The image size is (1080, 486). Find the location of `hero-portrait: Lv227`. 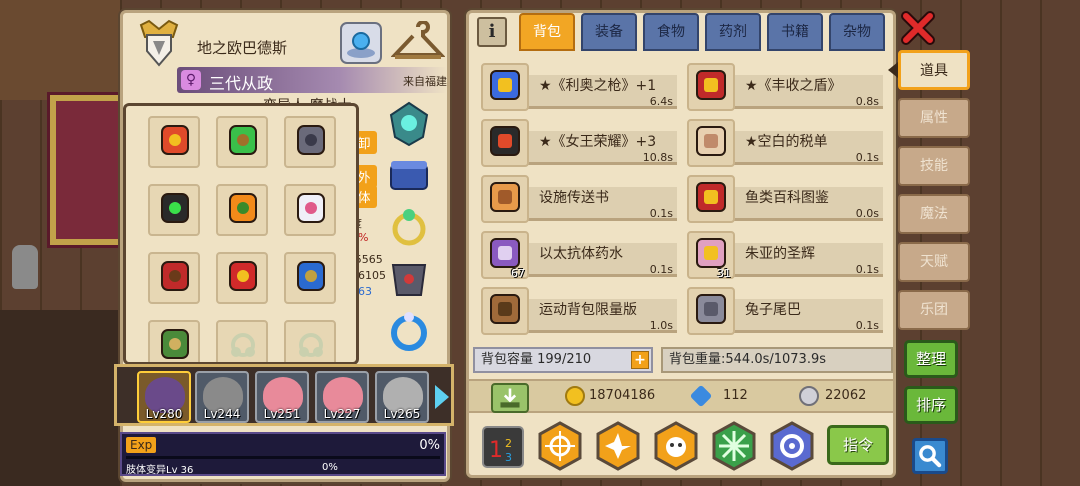

hero-portrait: Lv227 is located at coordinates (342, 397).